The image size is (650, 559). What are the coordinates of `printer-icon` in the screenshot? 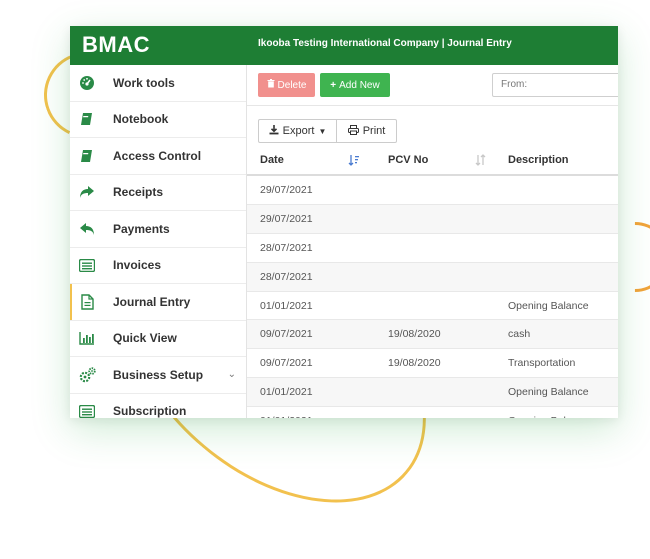 It's located at (353, 131).